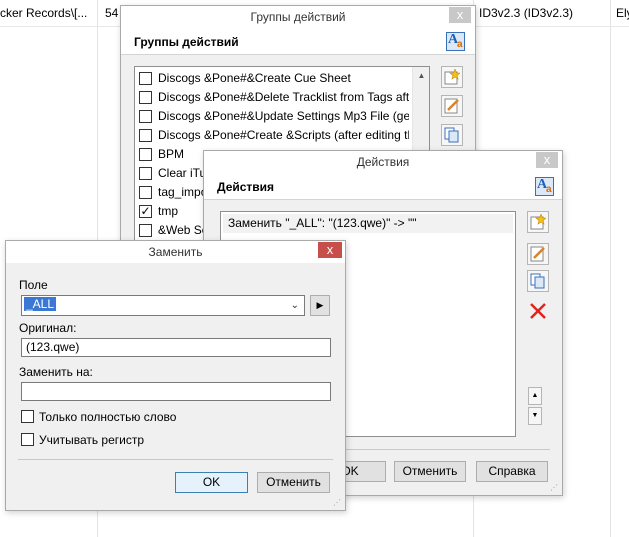  I want to click on arrow-down-icon: ▼, so click(535, 415).